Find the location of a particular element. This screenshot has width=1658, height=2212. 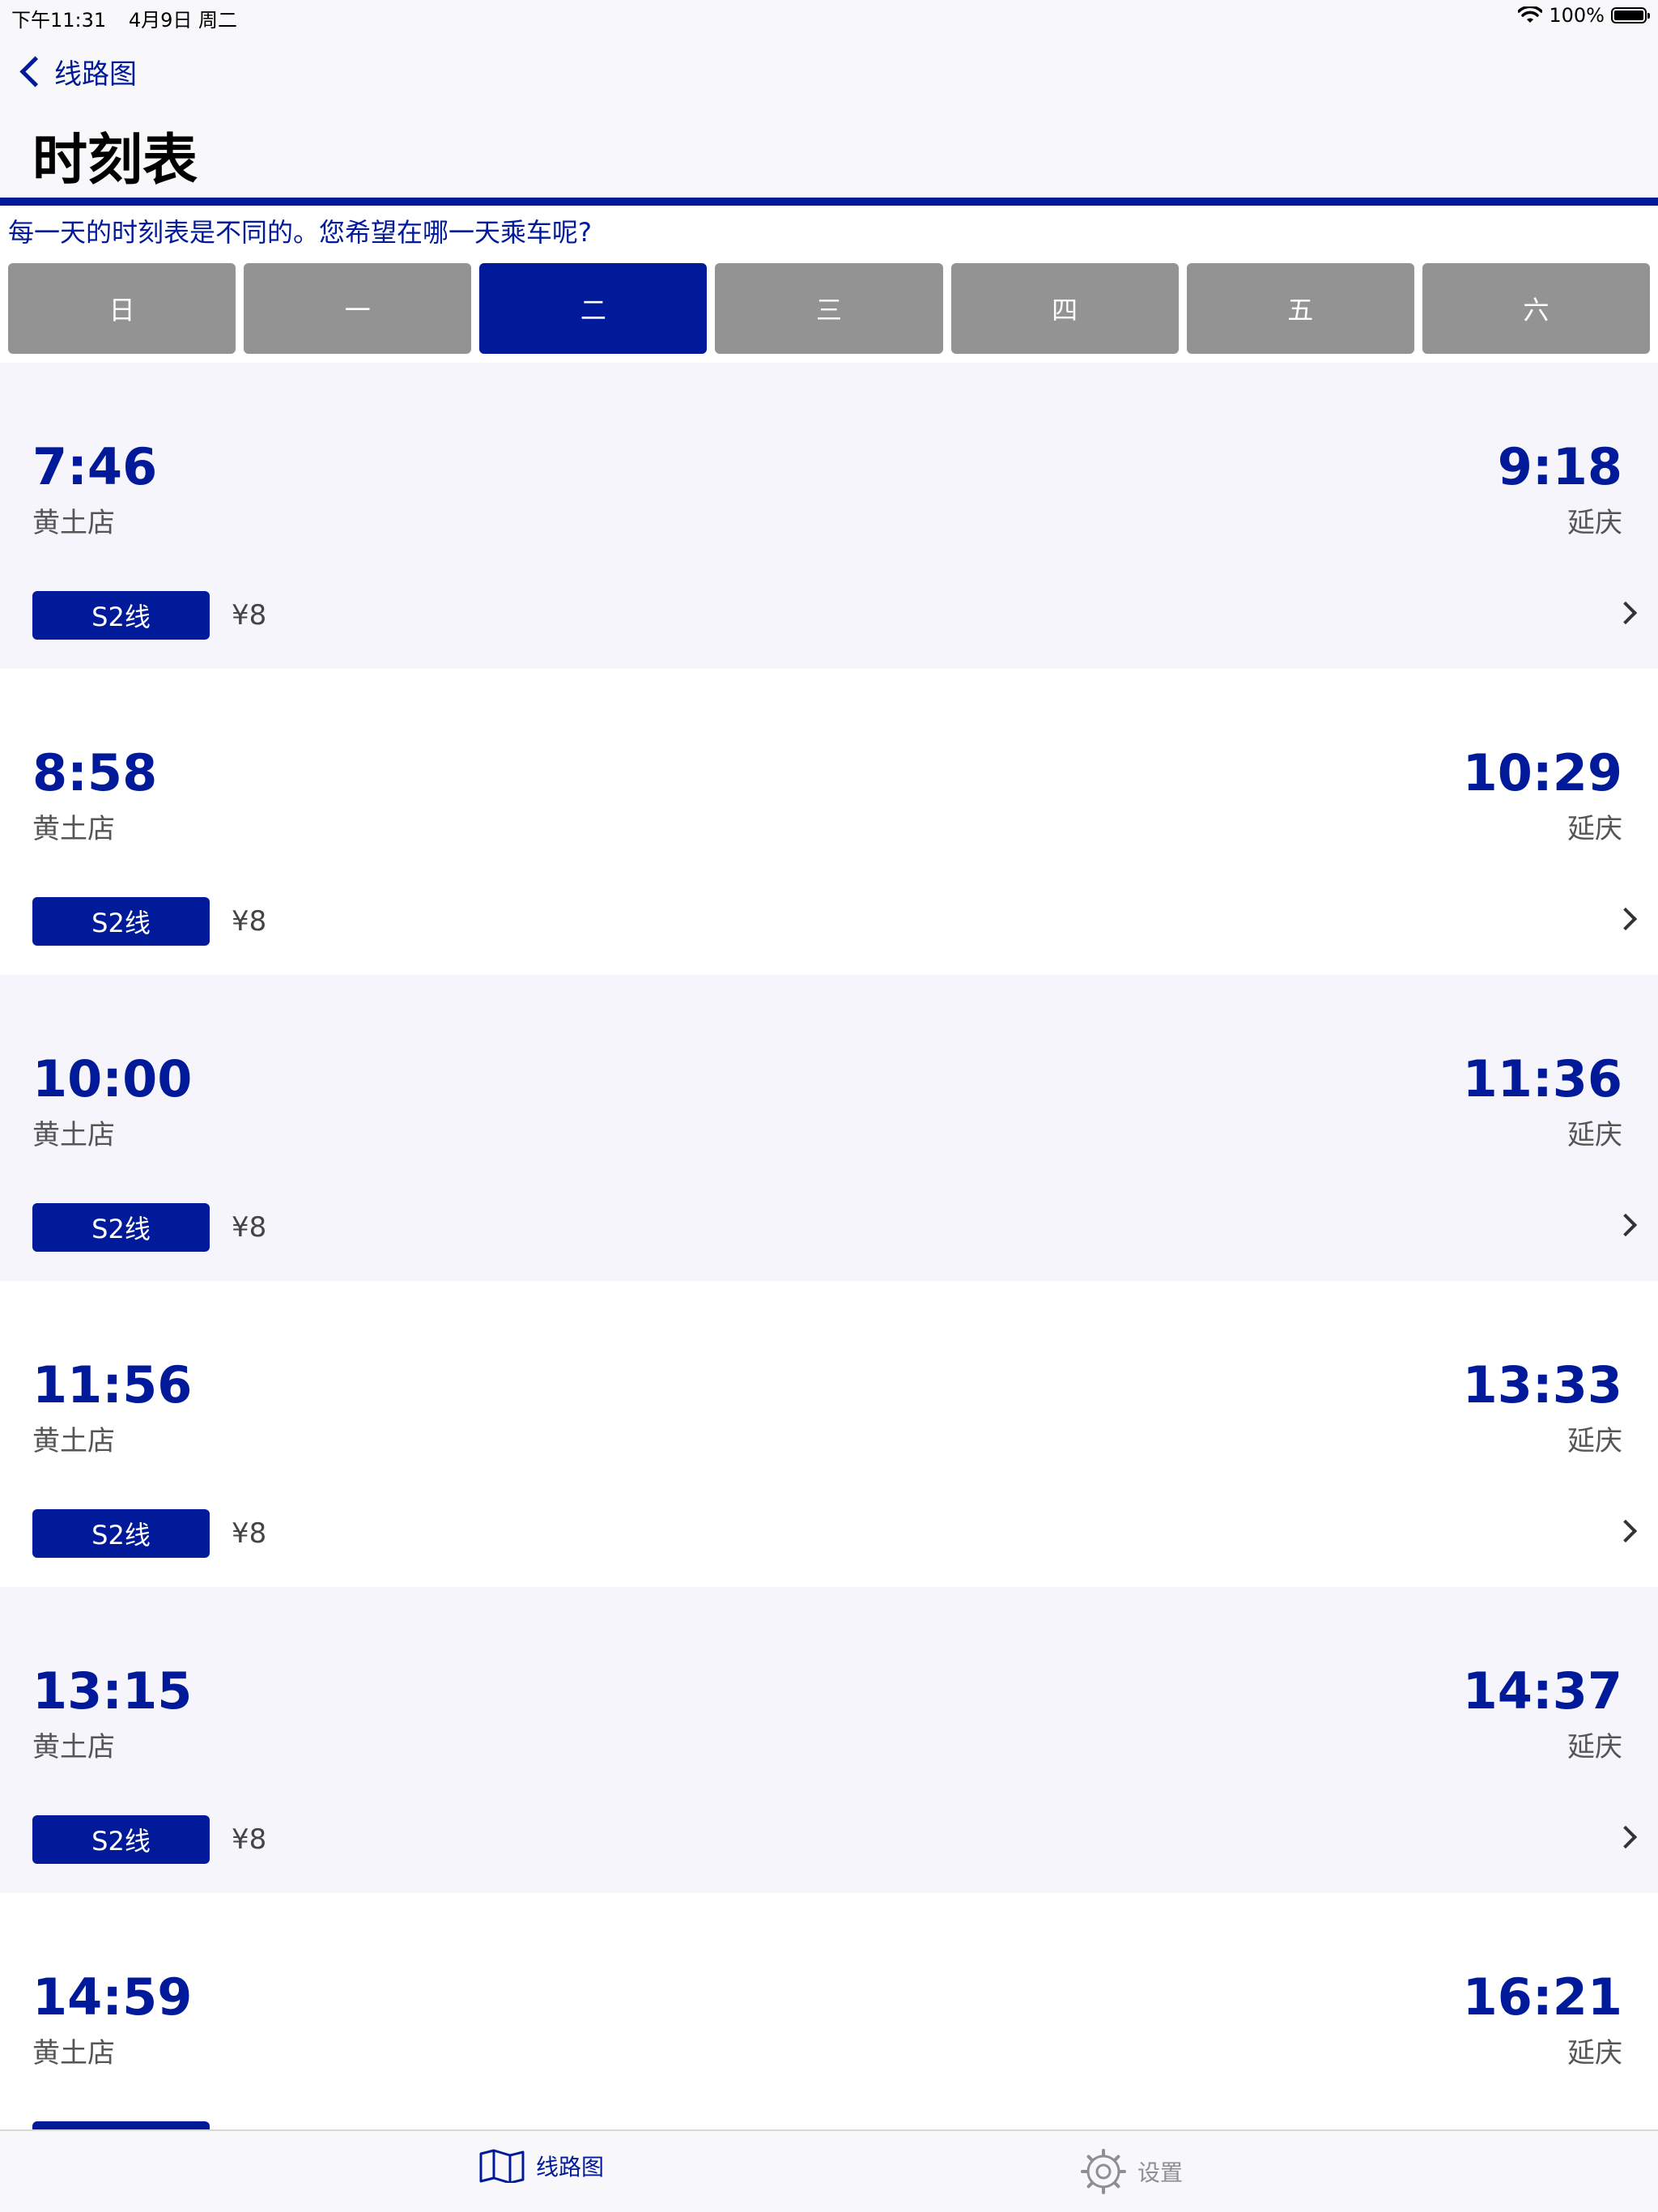

departure-time: 8:58 is located at coordinates (95, 773).